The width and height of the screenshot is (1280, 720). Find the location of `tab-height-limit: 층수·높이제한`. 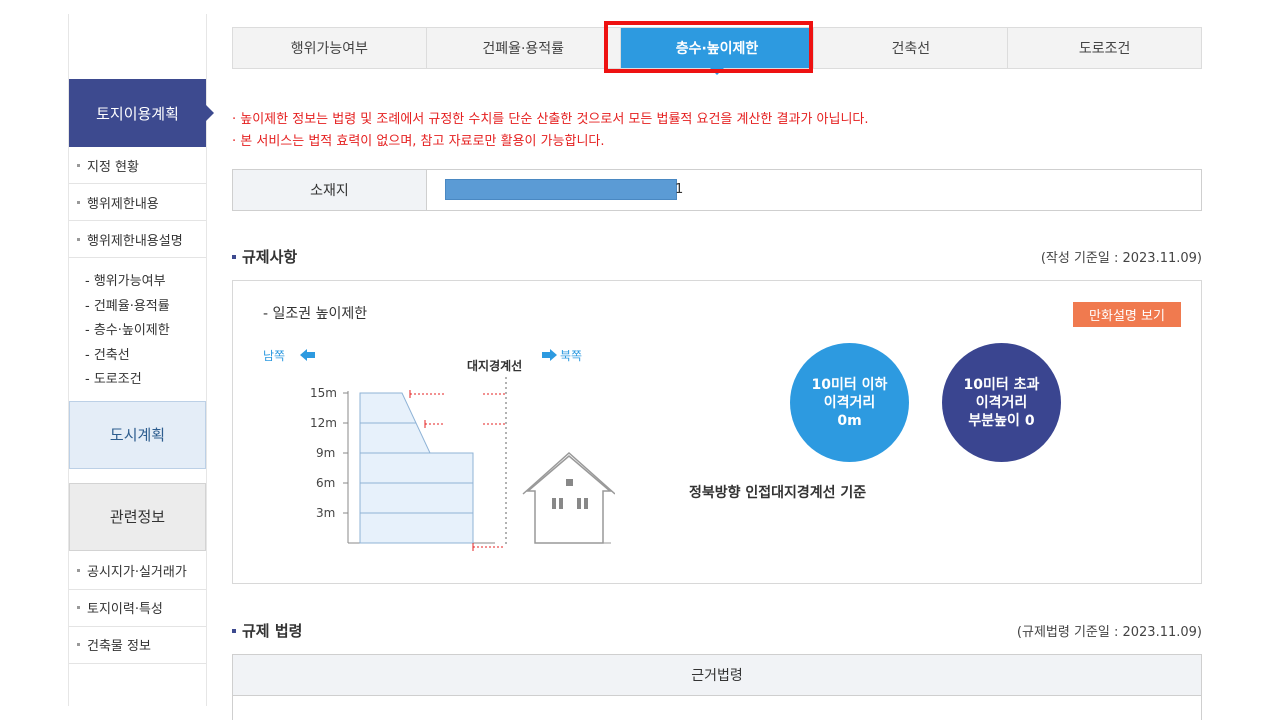

tab-height-limit: 층수·높이제한 is located at coordinates (717, 51).